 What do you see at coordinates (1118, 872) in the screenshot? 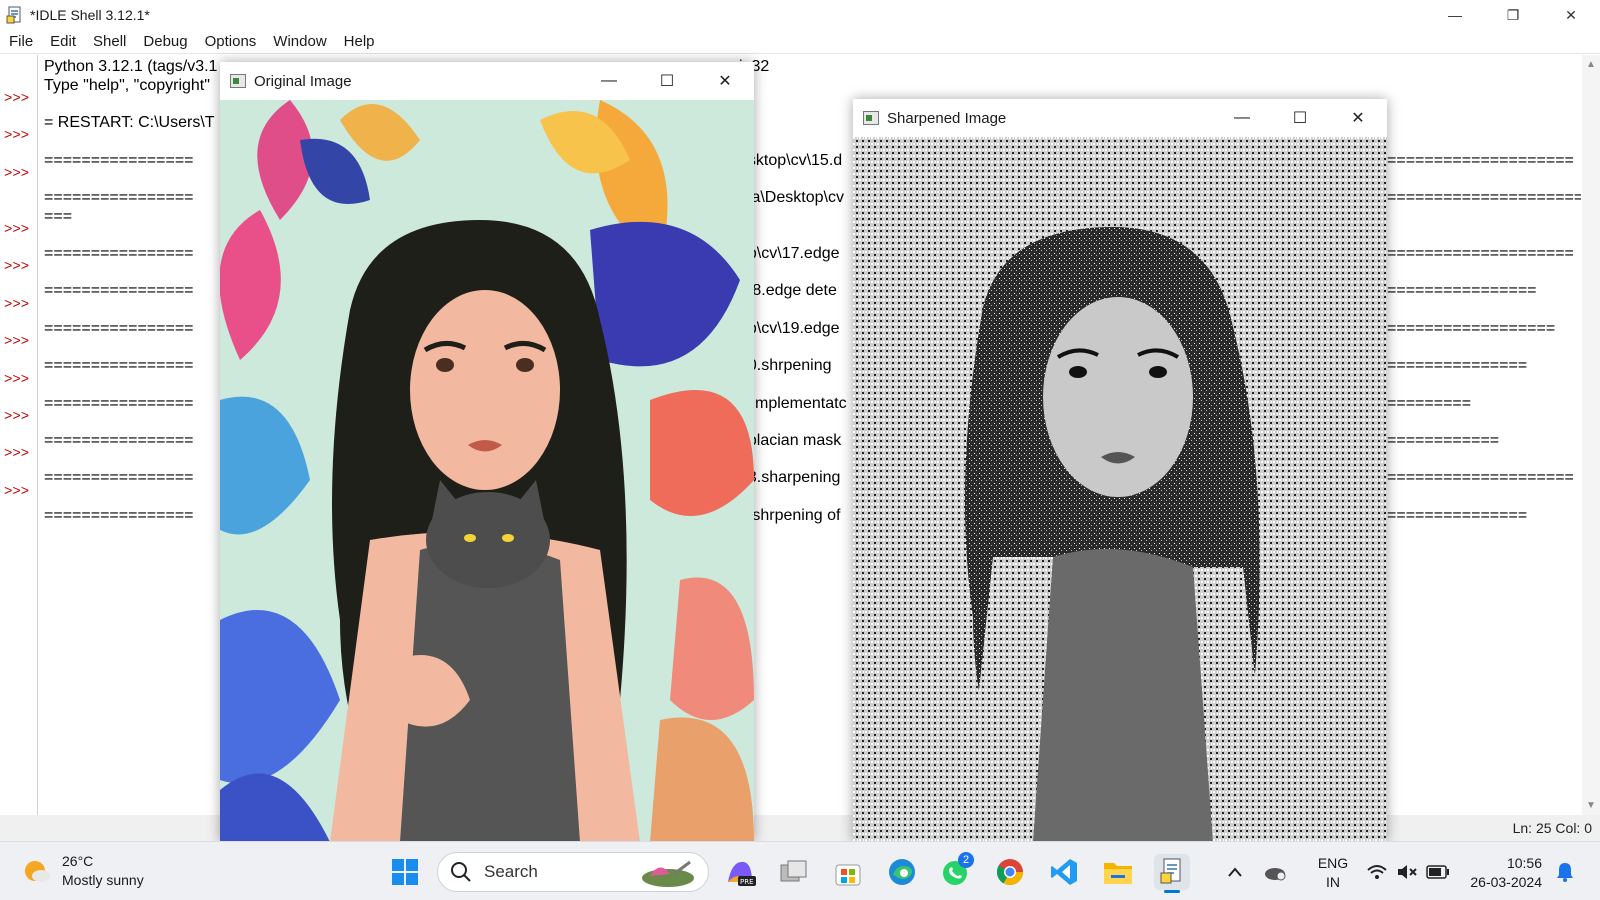
I see `file-explorer-icon` at bounding box center [1118, 872].